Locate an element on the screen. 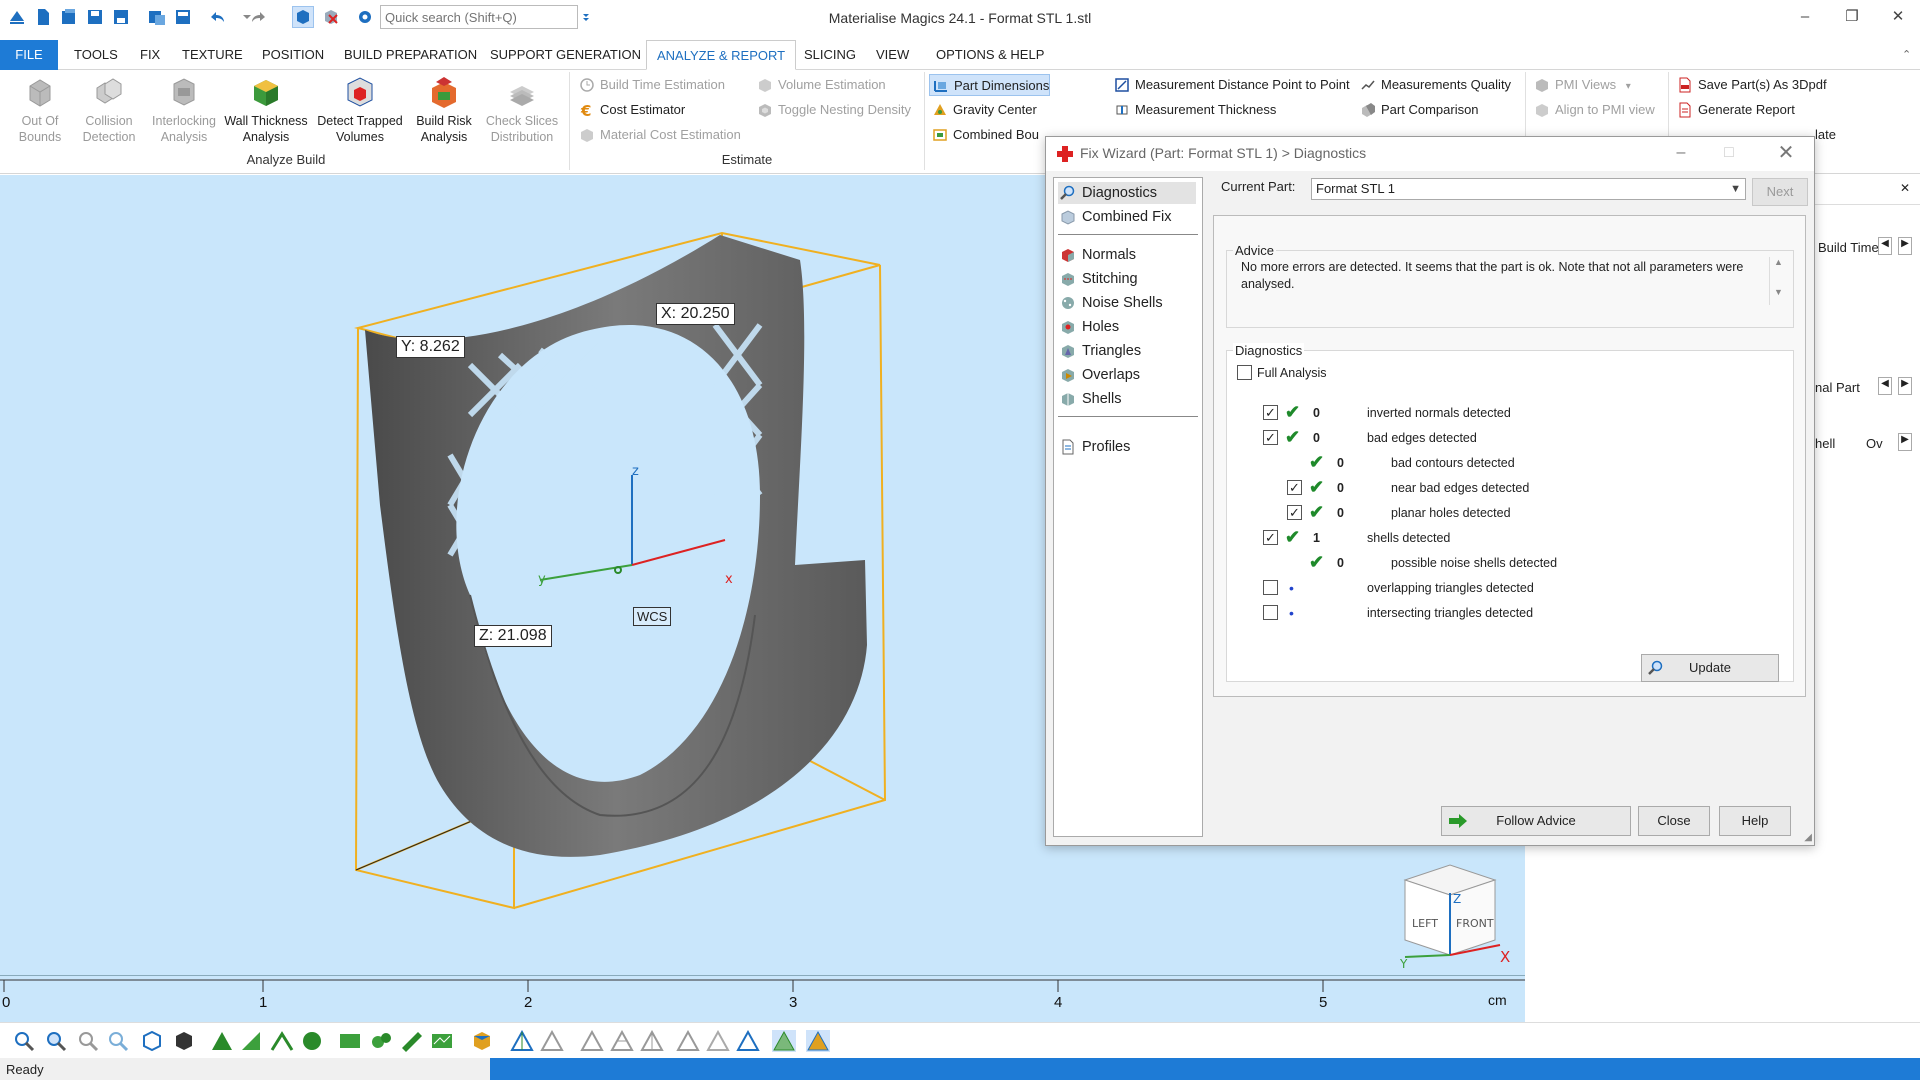  out-of-bounds-button: Out Of Bounds is located at coordinates (40, 109).